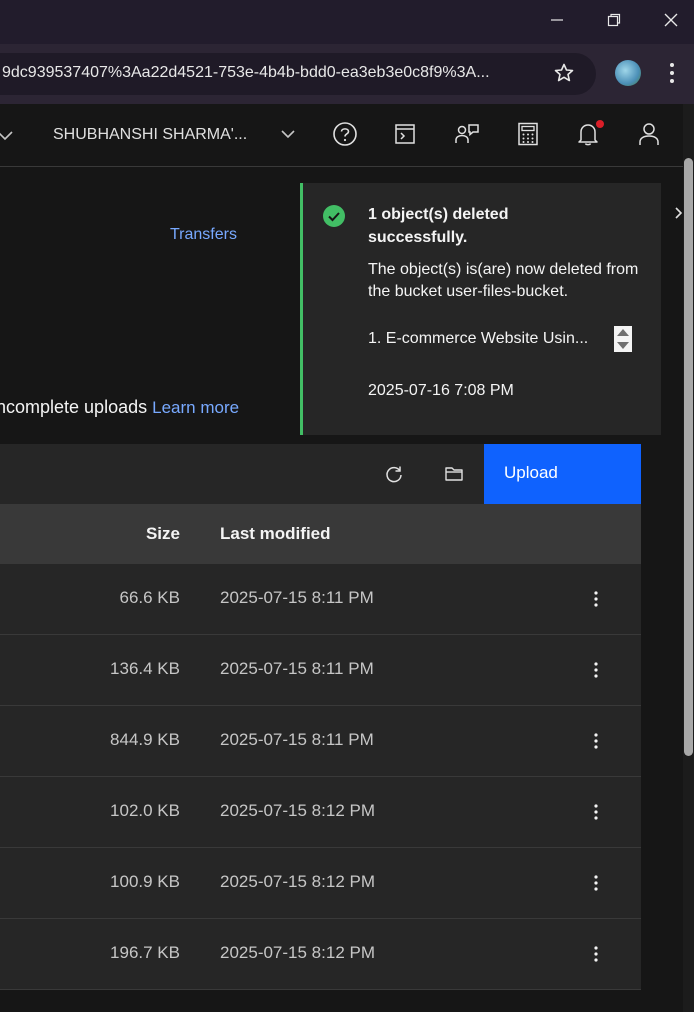 The image size is (694, 1012). Describe the element at coordinates (163, 534) in the screenshot. I see `column-header-size: Size` at that location.